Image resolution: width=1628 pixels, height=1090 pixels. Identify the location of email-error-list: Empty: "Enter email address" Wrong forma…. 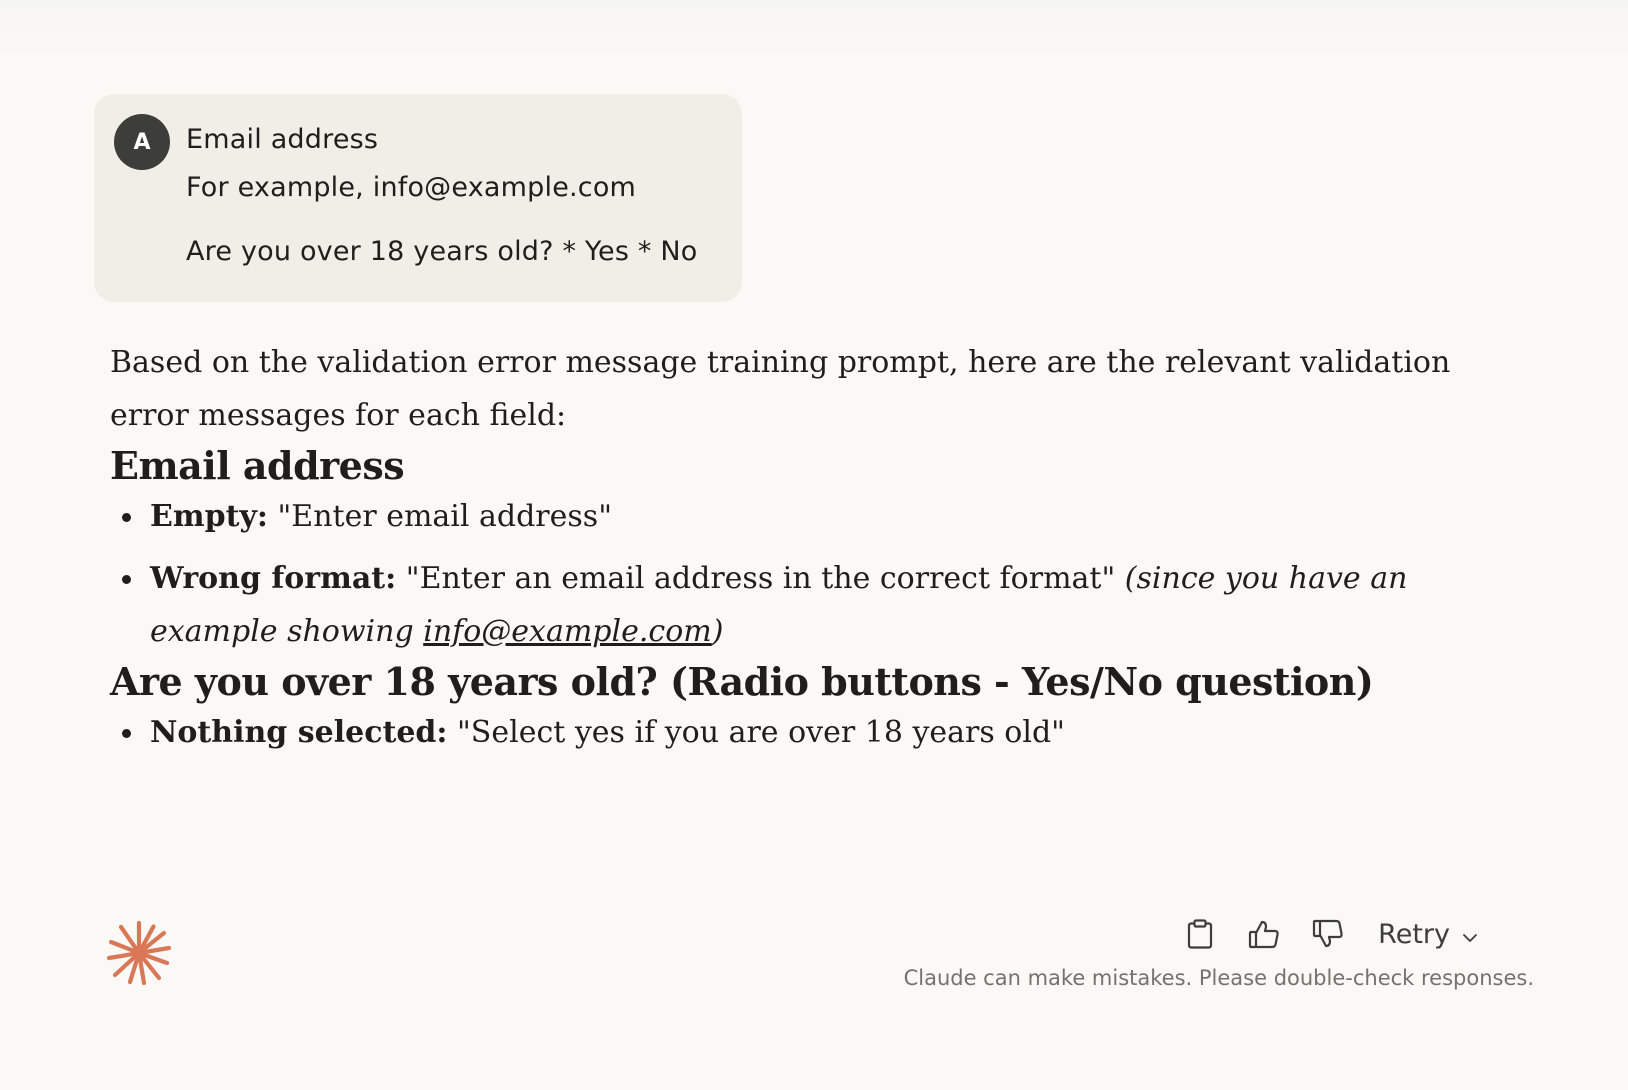
(810, 574).